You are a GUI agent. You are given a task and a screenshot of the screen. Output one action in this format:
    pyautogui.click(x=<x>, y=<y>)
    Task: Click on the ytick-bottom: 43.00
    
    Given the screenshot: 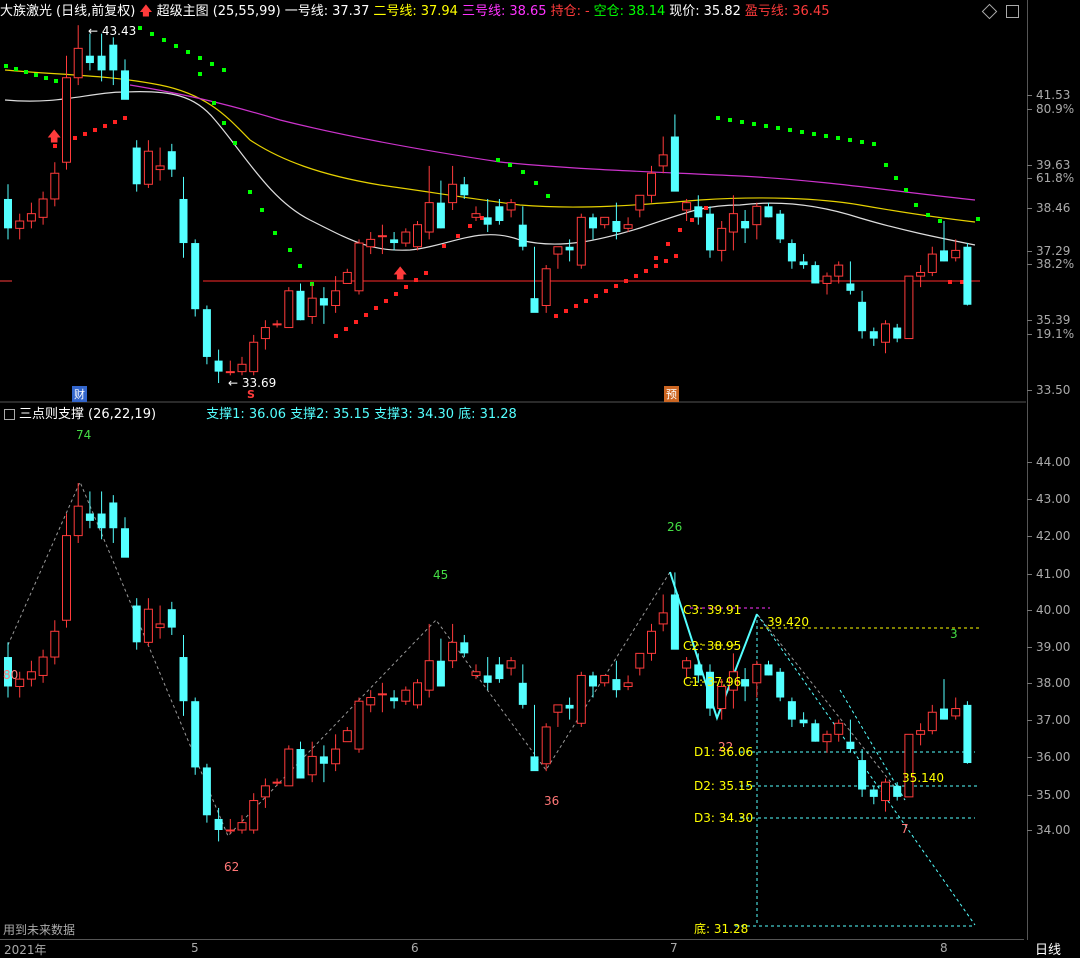 What is the action you would take?
    pyautogui.click(x=1053, y=499)
    